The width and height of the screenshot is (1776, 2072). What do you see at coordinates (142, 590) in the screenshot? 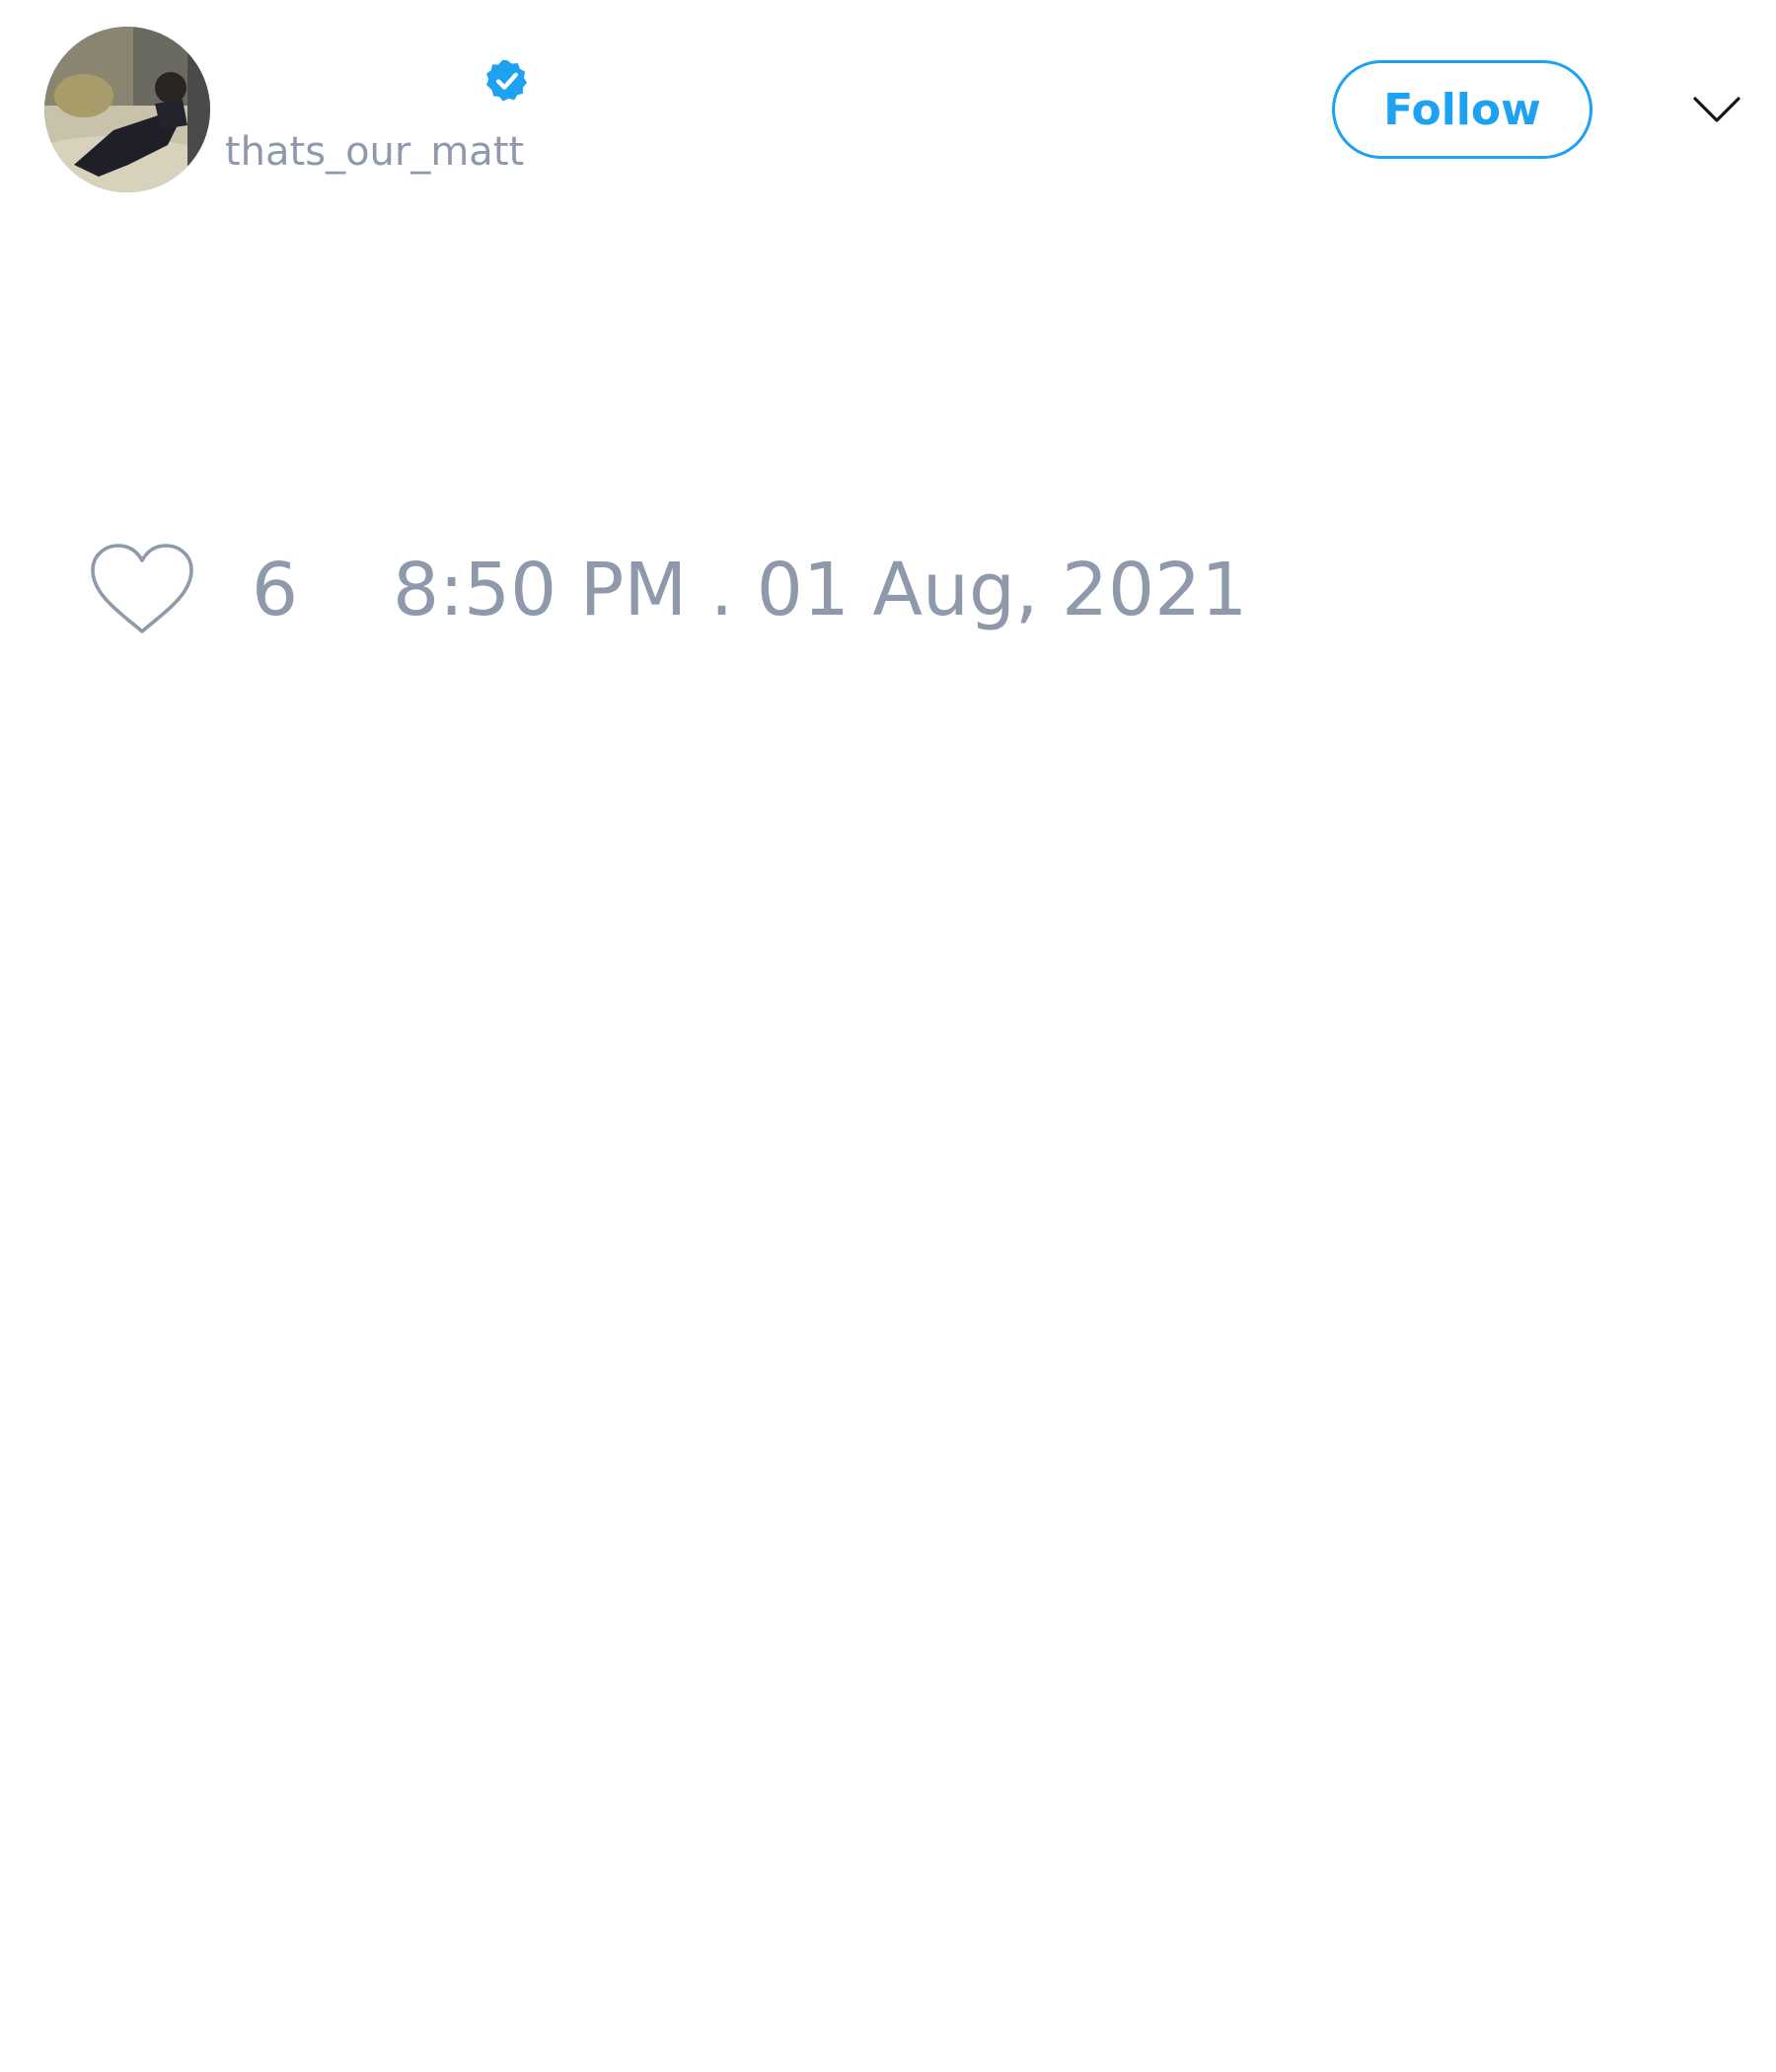
I see `heart-icon` at bounding box center [142, 590].